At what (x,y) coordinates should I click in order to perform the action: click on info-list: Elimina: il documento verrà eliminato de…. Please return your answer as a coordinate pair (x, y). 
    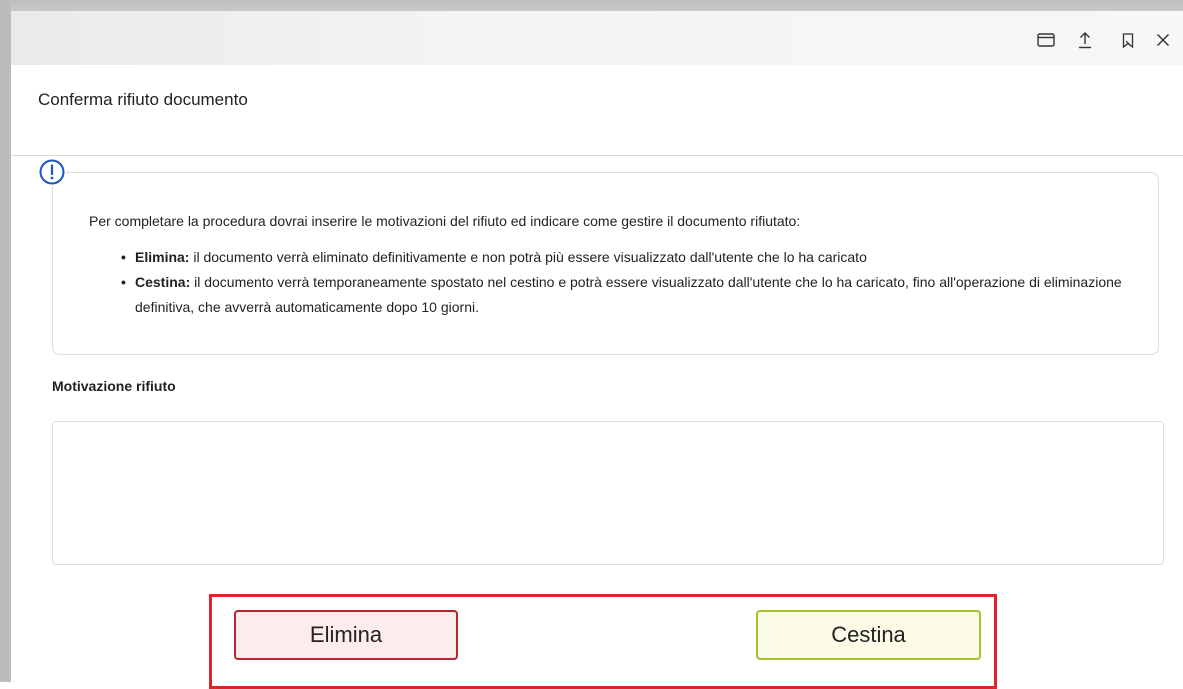
    Looking at the image, I should click on (614, 282).